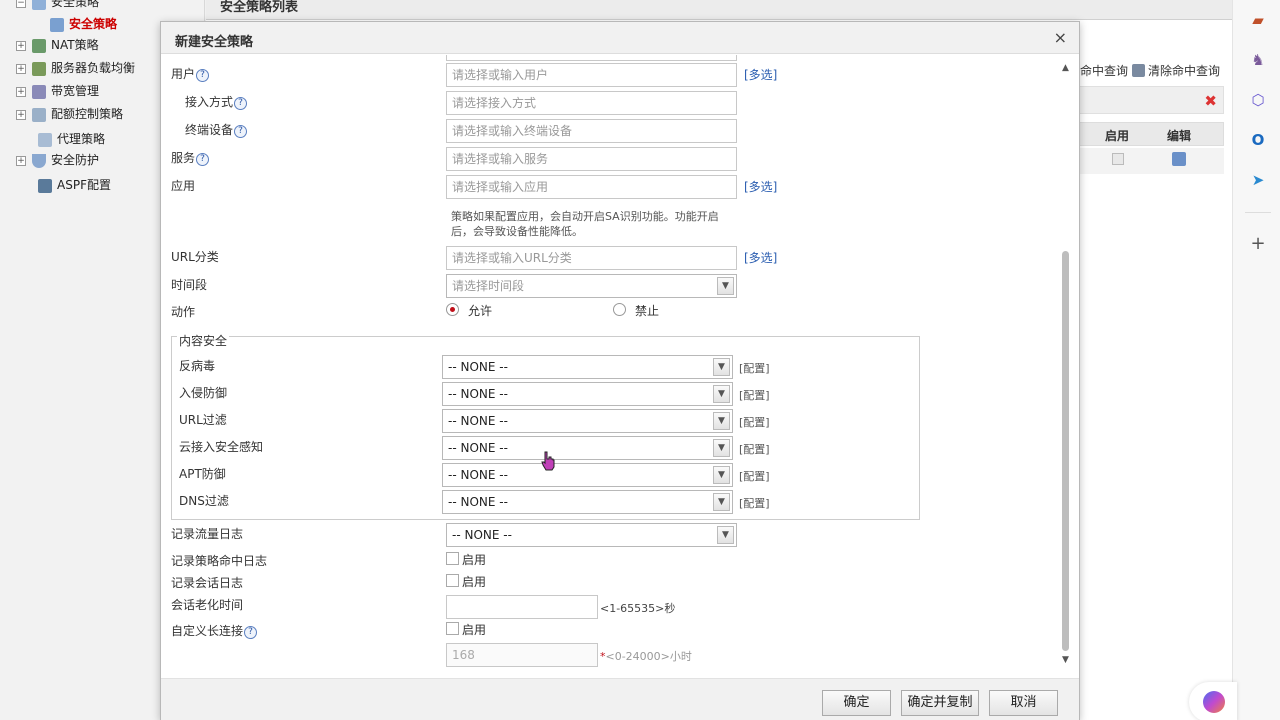  What do you see at coordinates (760, 186) in the screenshot?
I see `application-multiselect-link: [多选]` at bounding box center [760, 186].